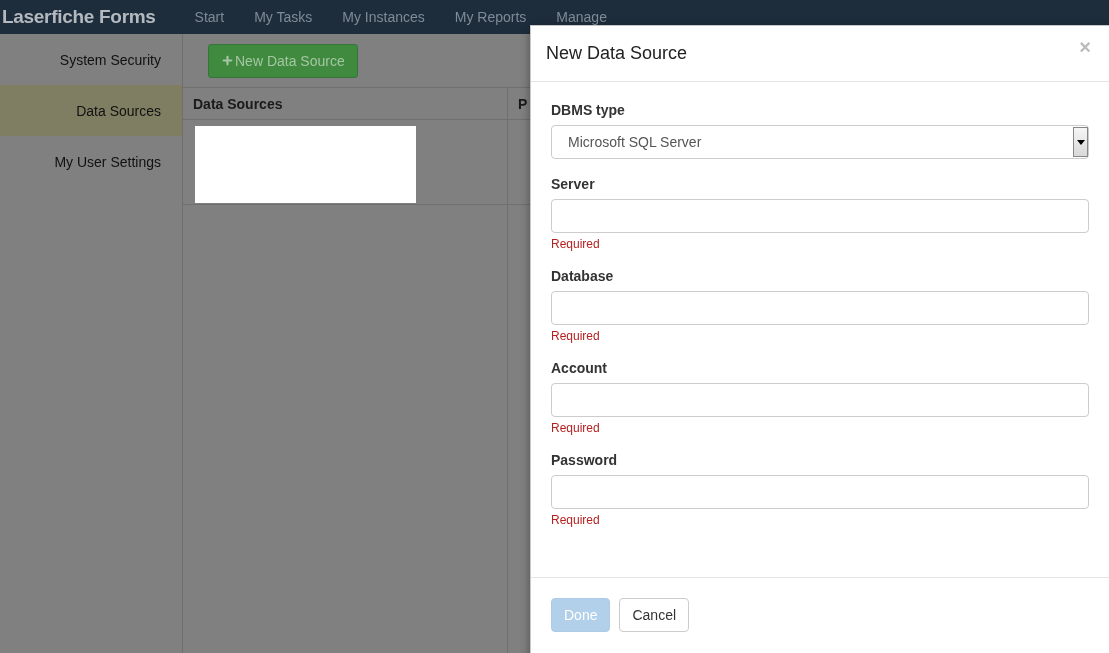 Image resolution: width=1109 pixels, height=653 pixels. Describe the element at coordinates (1080, 142) in the screenshot. I see `dropdown-caret-icon` at that location.